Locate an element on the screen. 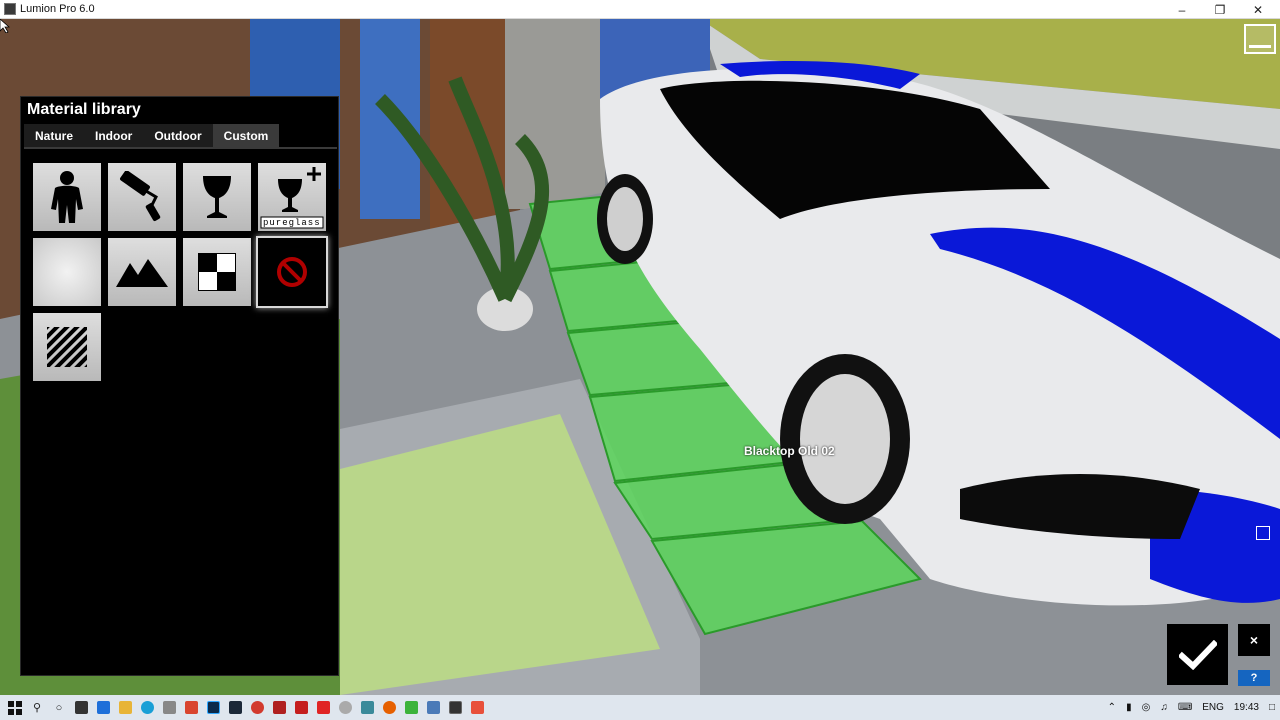 The image size is (1280, 720). taskbar: ⚲ ○ ⌃ ▮ ◎ ♫ ⌨ ENG 19:43 □ is located at coordinates (640, 707).